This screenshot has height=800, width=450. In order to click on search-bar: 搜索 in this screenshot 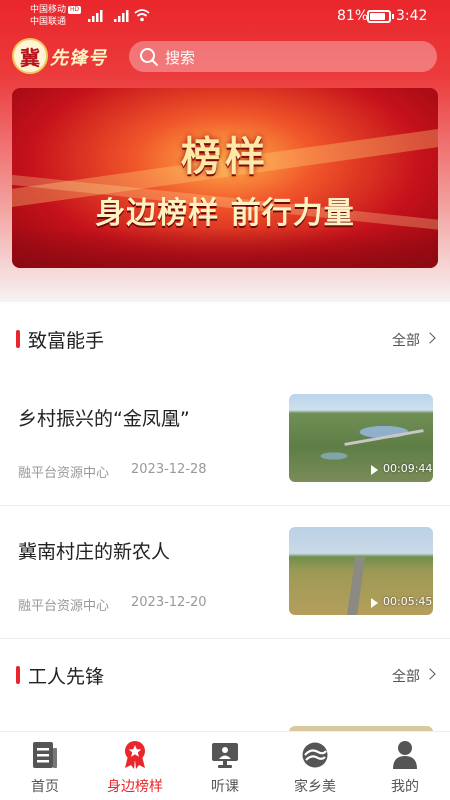, I will do `click(283, 56)`.